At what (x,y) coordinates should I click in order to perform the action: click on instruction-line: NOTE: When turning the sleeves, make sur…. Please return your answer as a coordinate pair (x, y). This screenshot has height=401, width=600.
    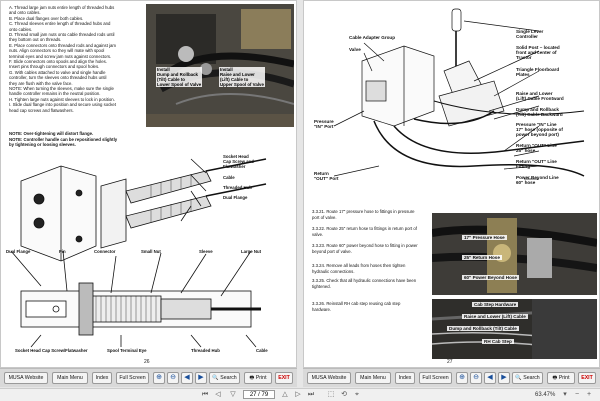
    Looking at the image, I should click on (61, 88).